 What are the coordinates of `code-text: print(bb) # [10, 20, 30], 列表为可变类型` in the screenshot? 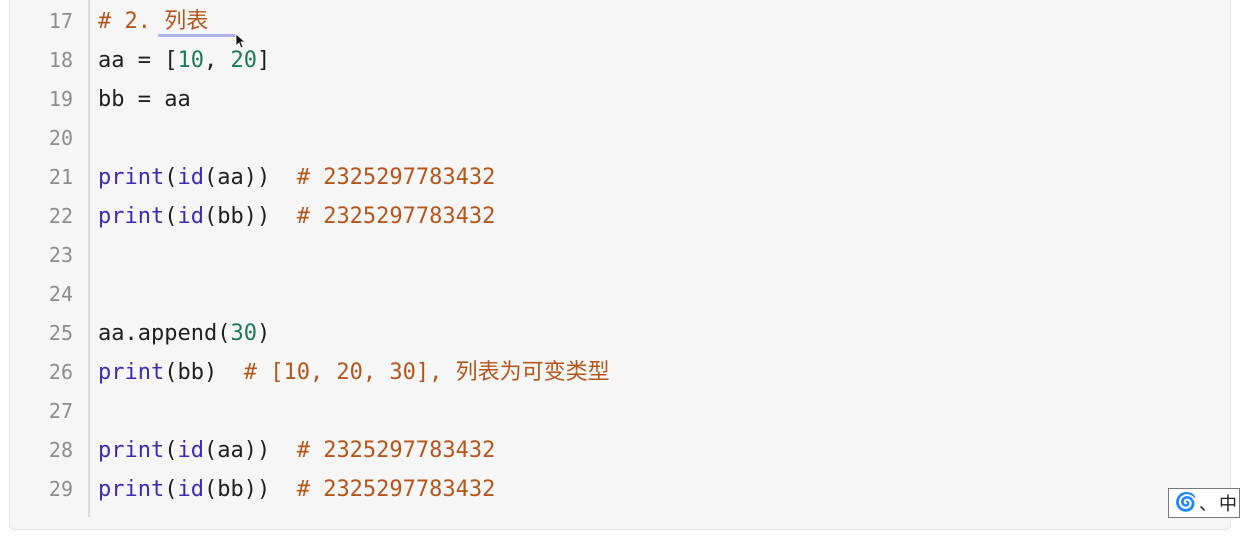 It's located at (354, 372).